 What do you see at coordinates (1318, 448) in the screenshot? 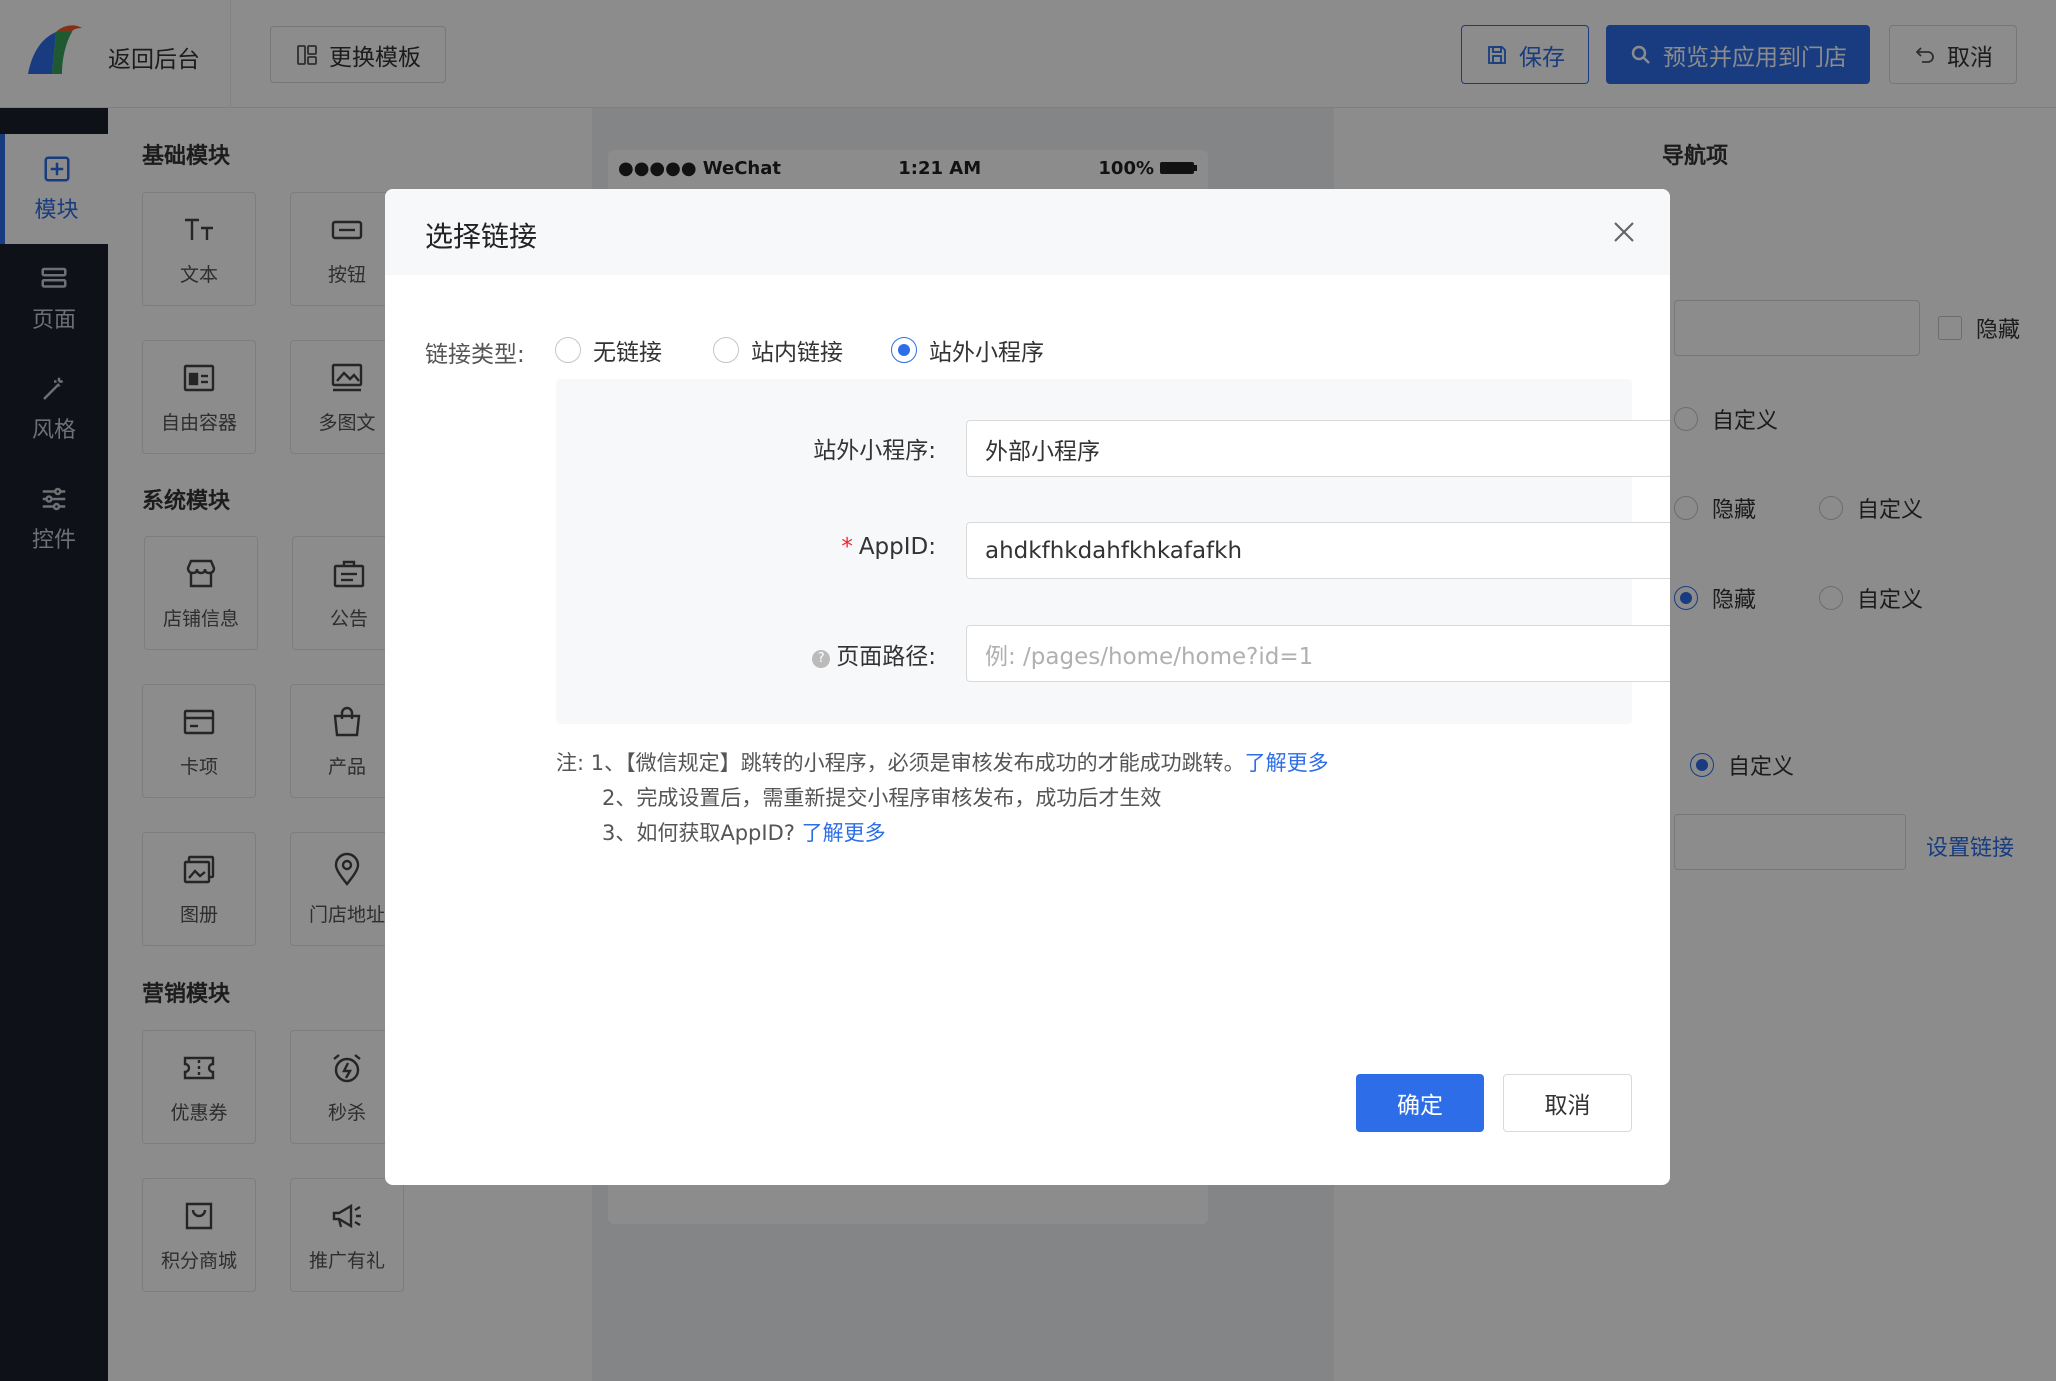
I see `mini-program-select: 外部小程序` at bounding box center [1318, 448].